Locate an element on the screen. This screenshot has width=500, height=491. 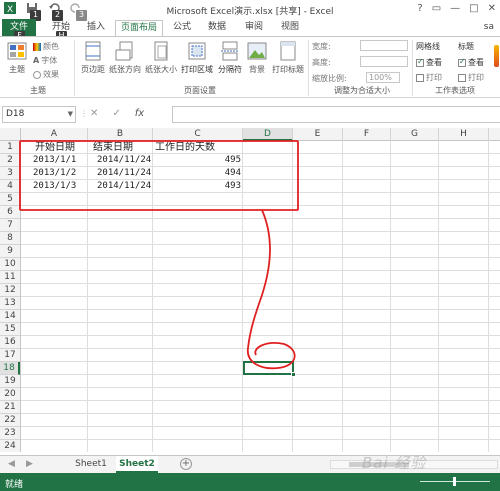
group-separator is located at coordinates (412, 68).